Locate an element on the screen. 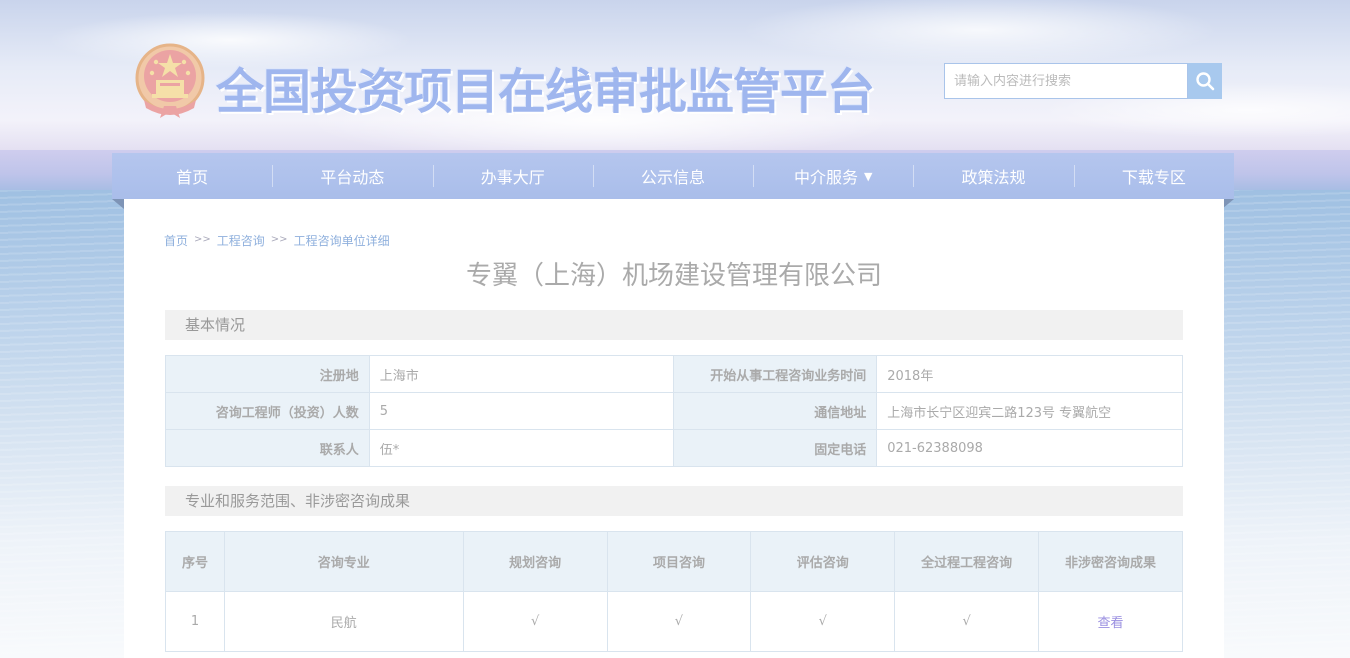 This screenshot has width=1350, height=658. column-header: 序号 is located at coordinates (195, 561).